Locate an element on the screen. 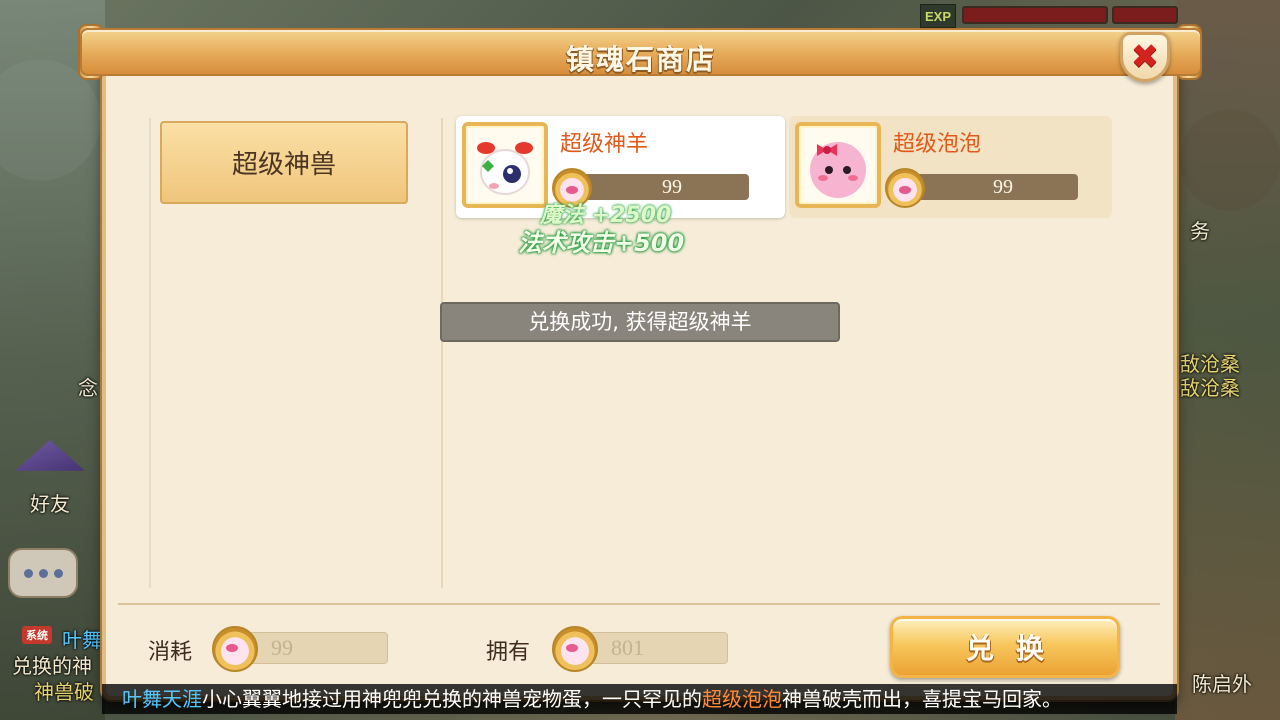  cost-label: 消耗 is located at coordinates (170, 652).